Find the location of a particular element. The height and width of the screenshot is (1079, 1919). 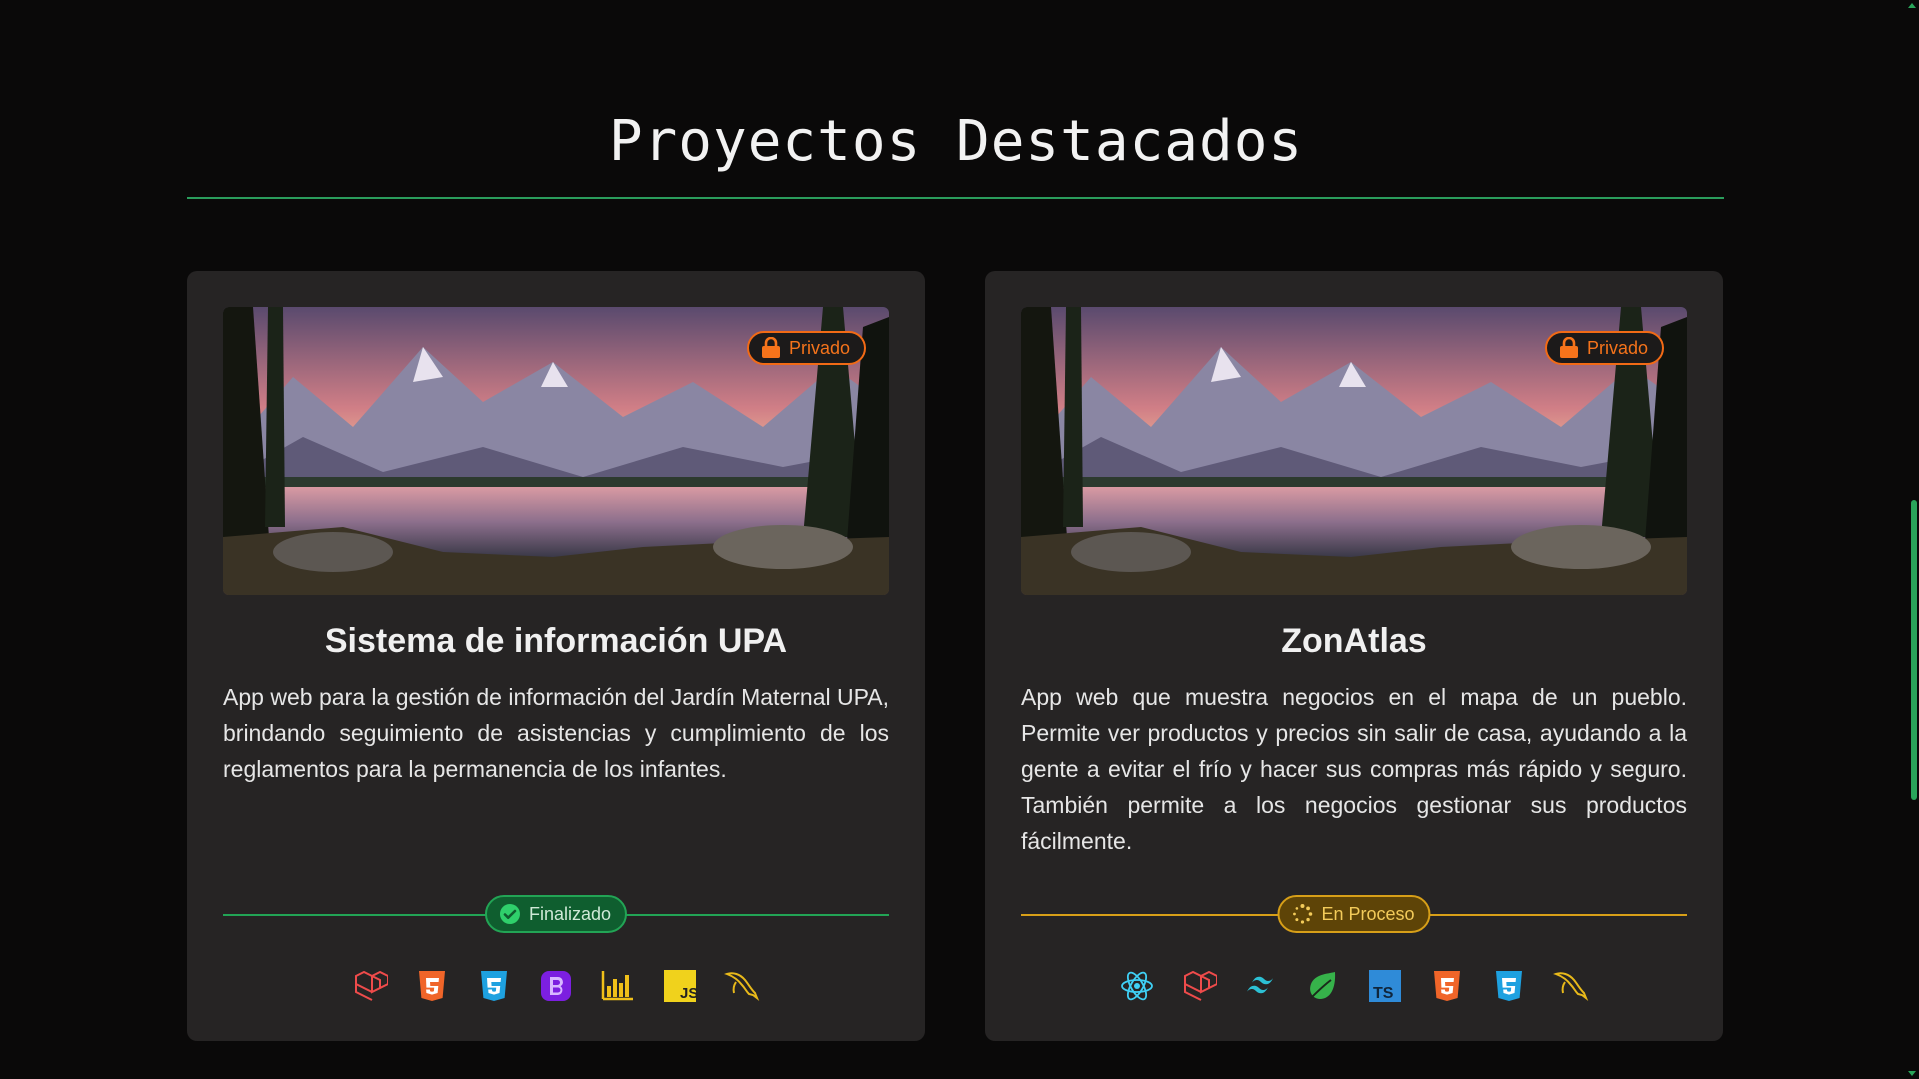

svg-text: TS is located at coordinates (1383, 993).